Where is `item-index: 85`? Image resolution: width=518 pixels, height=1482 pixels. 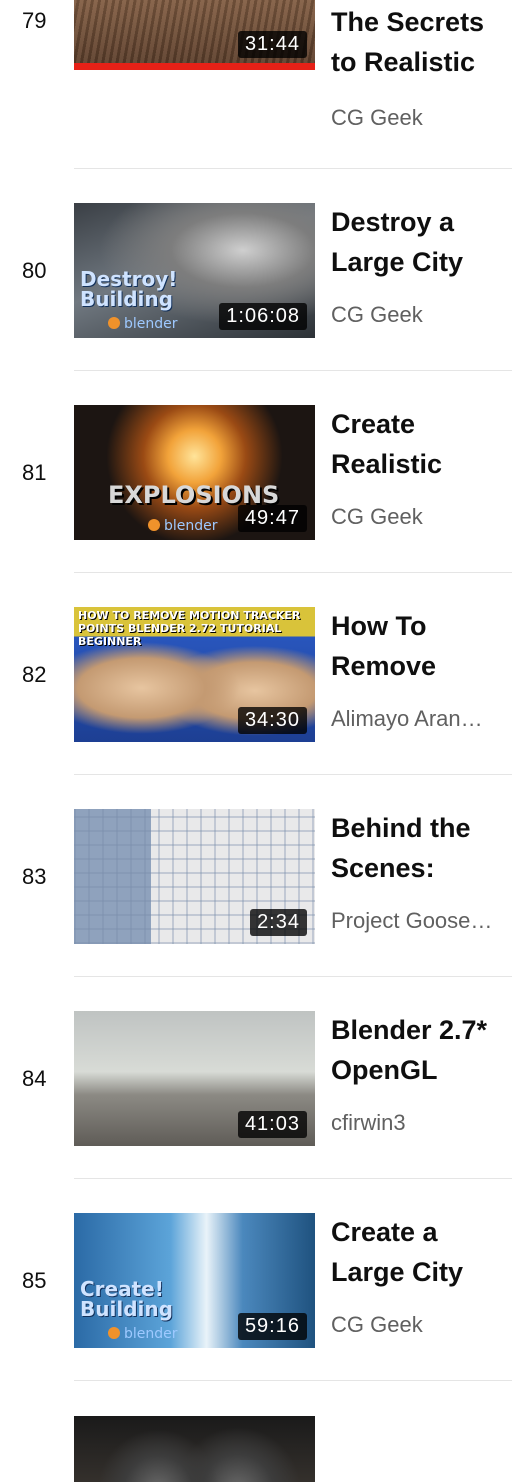
item-index: 85 is located at coordinates (34, 1280).